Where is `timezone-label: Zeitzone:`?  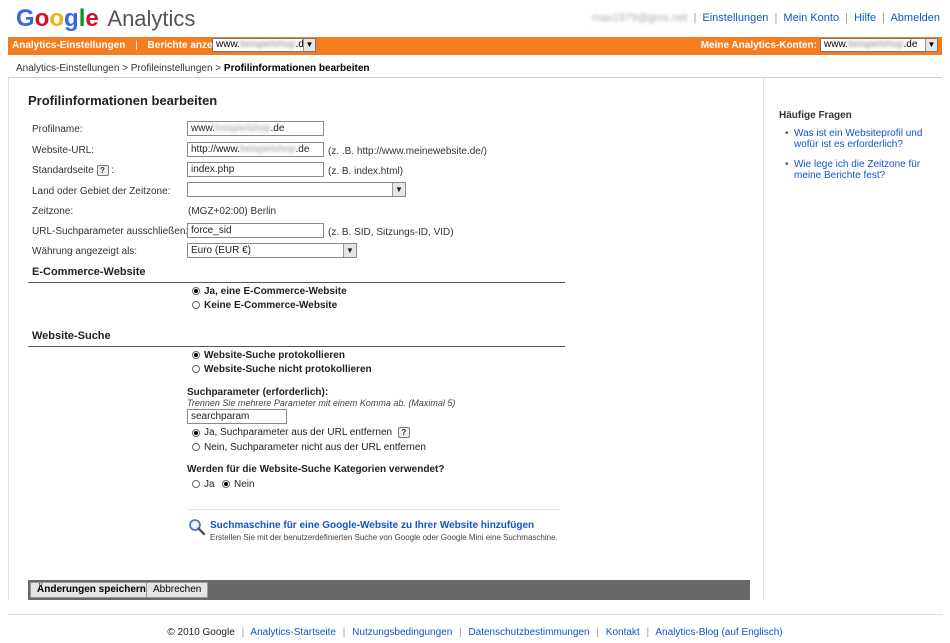 timezone-label: Zeitzone: is located at coordinates (53, 211).